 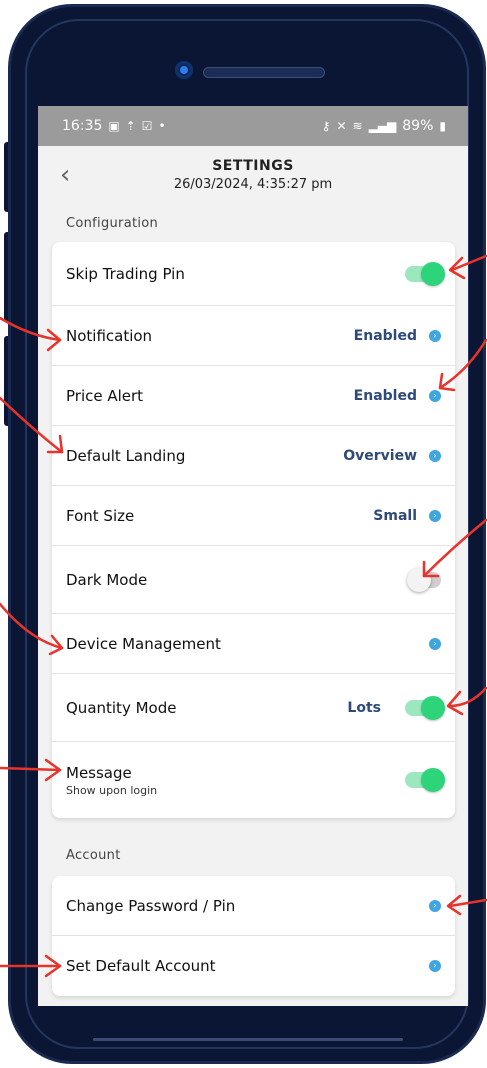 What do you see at coordinates (253, 516) in the screenshot?
I see `row-font-size: Font Size Small ›` at bounding box center [253, 516].